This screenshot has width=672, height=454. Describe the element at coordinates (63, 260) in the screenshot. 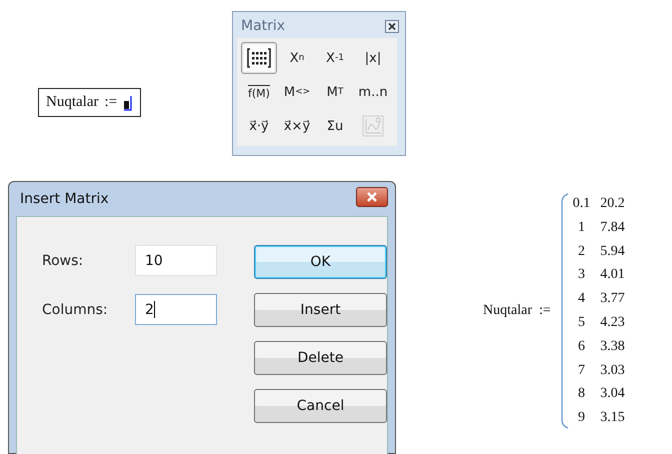

I see `field-label: Rows:` at that location.